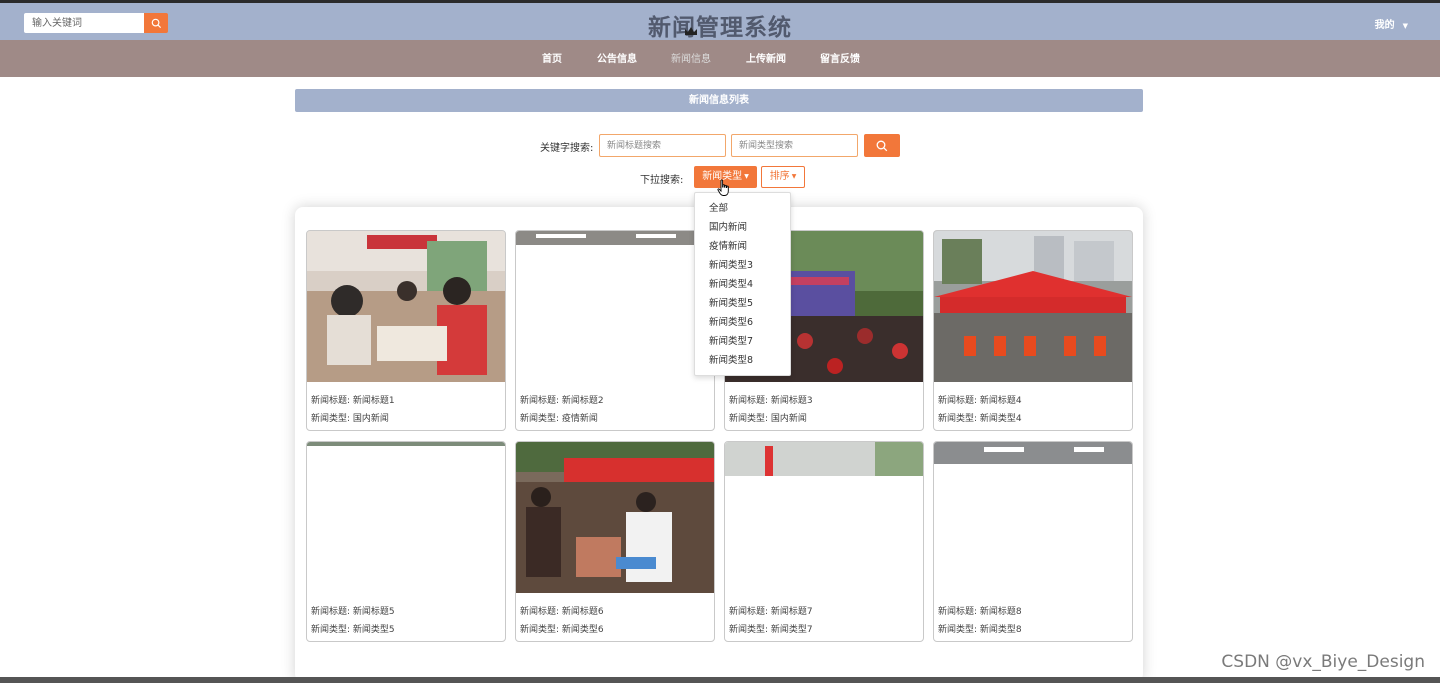  I want to click on window-bottom-bar, so click(720, 680).